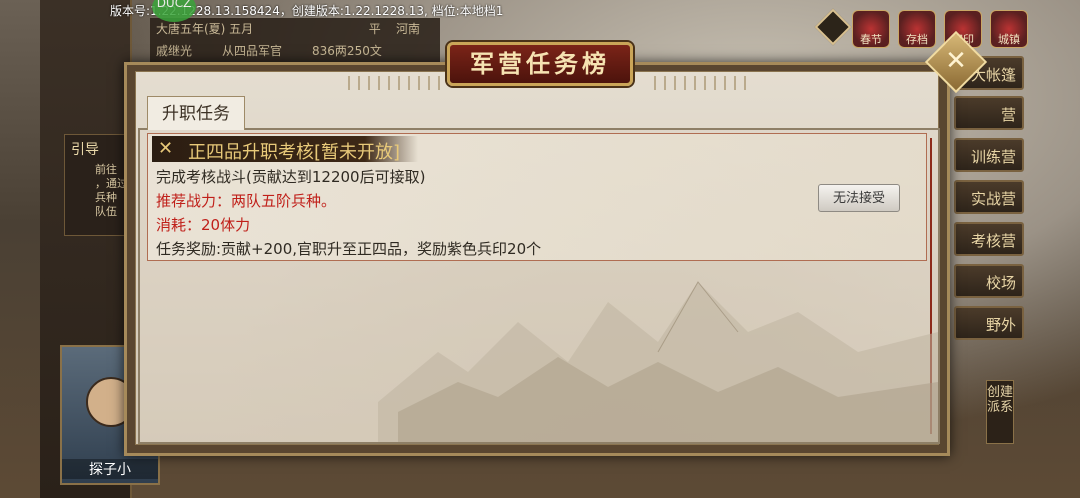  Describe the element at coordinates (859, 198) in the screenshot. I see `cannot-accept-button: 无法接受` at that location.